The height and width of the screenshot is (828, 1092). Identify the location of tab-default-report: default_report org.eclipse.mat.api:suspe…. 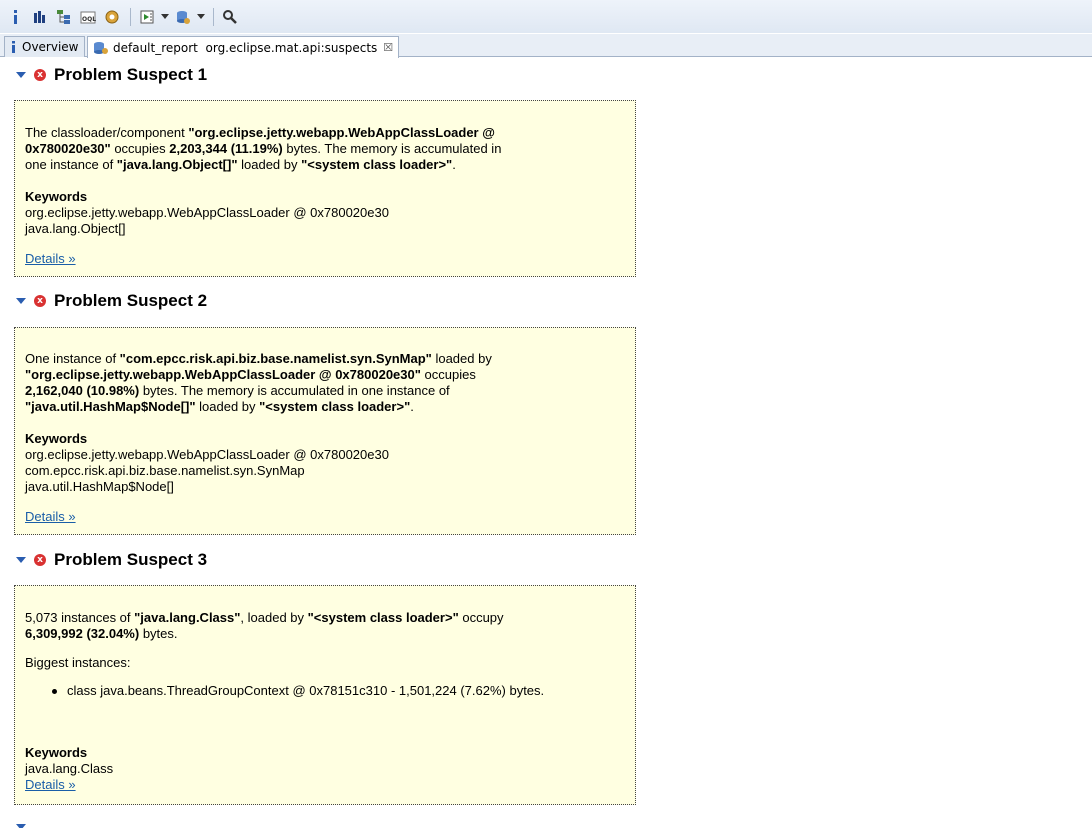
(243, 47).